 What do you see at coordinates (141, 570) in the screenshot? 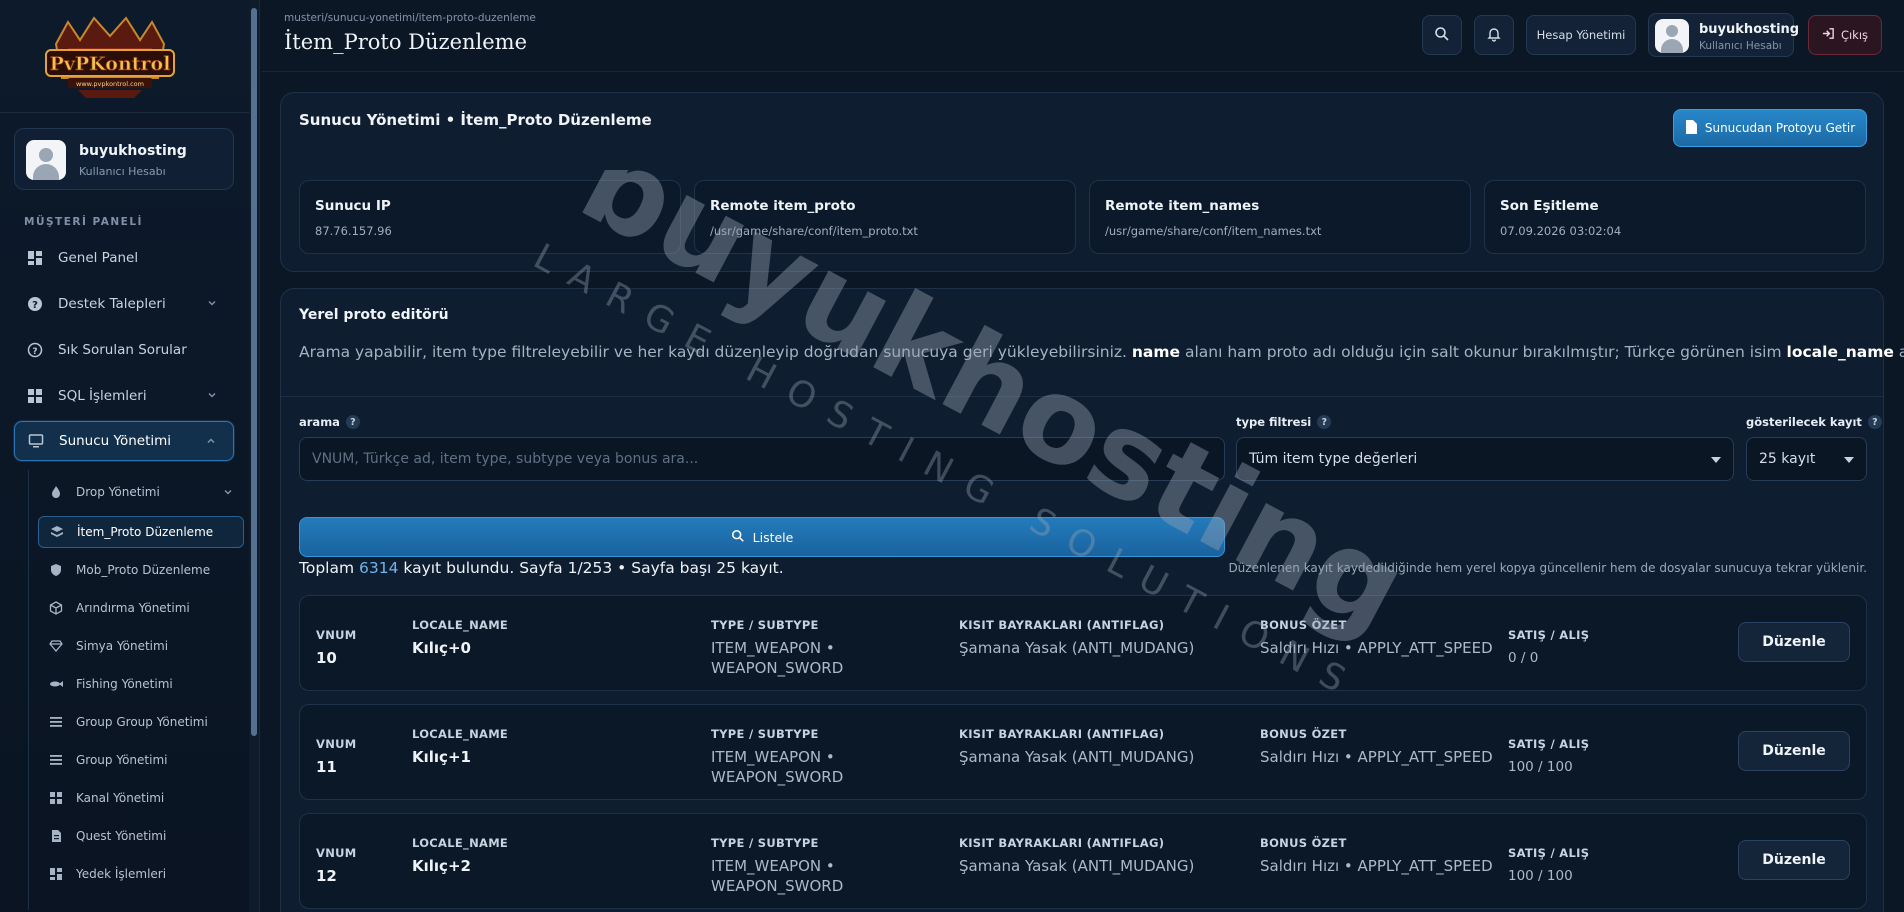
I see `sidebar-sub-mob-proto: Mob_Proto Düzenleme` at bounding box center [141, 570].